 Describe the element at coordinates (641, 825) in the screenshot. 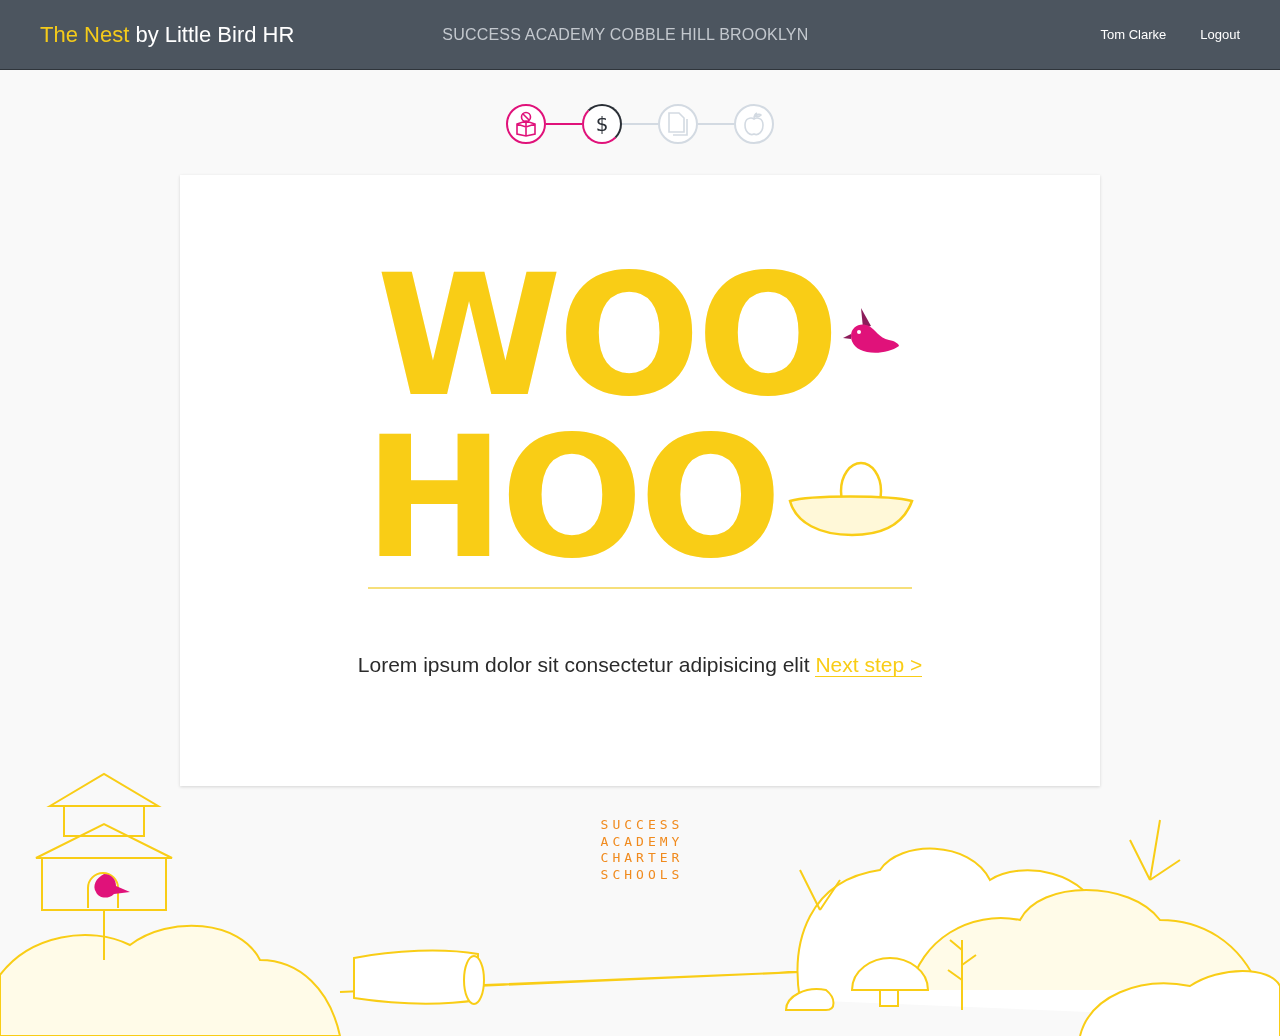

I see `school-logo-text: SUCCESS` at that location.